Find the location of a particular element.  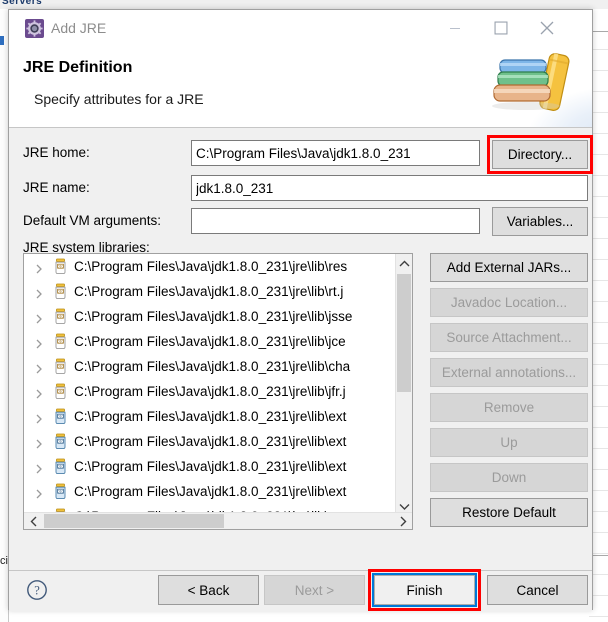

scroll-right-arrow-icon is located at coordinates (403, 521).